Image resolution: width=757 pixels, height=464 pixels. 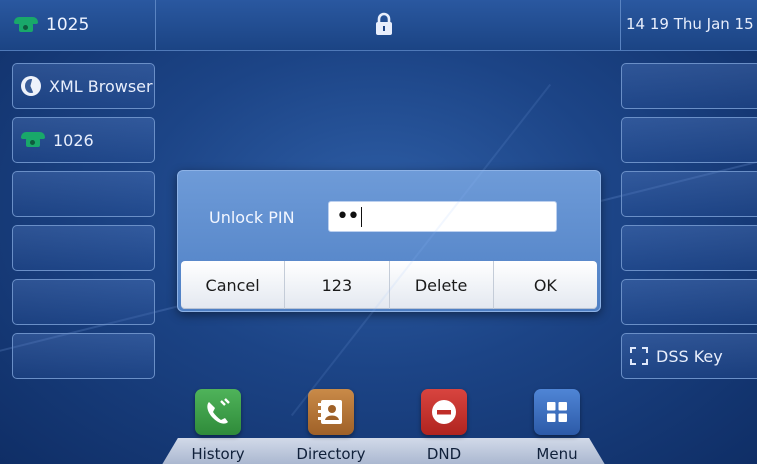 I want to click on line-key-dss-key: DSS Key, so click(x=689, y=356).